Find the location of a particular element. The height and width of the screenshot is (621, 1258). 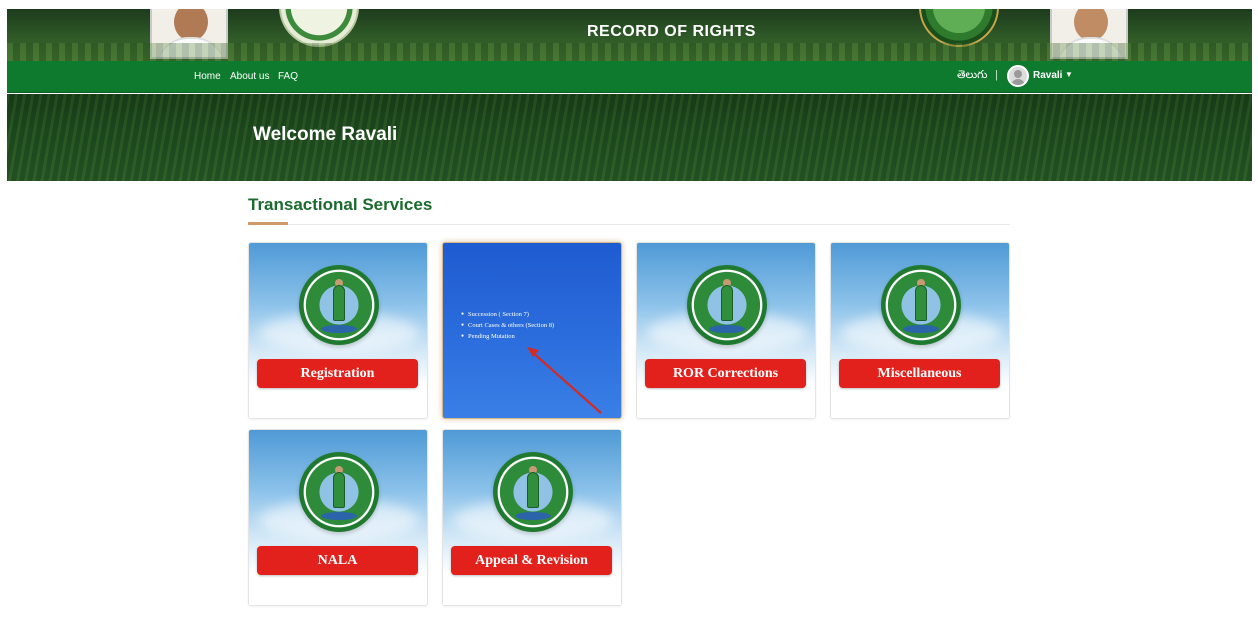

service-card-ror-corrections: ROR Corrections is located at coordinates (726, 330).